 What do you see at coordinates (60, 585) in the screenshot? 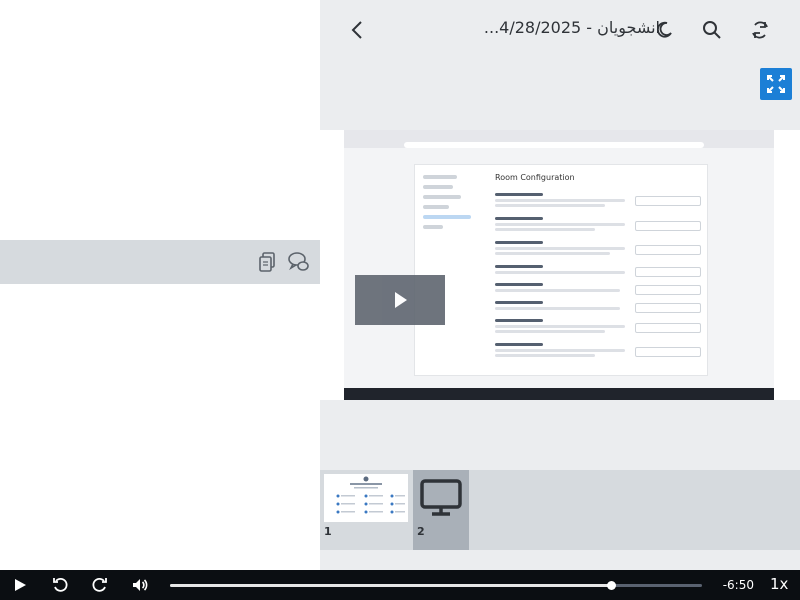
I see `rewind-icon` at bounding box center [60, 585].